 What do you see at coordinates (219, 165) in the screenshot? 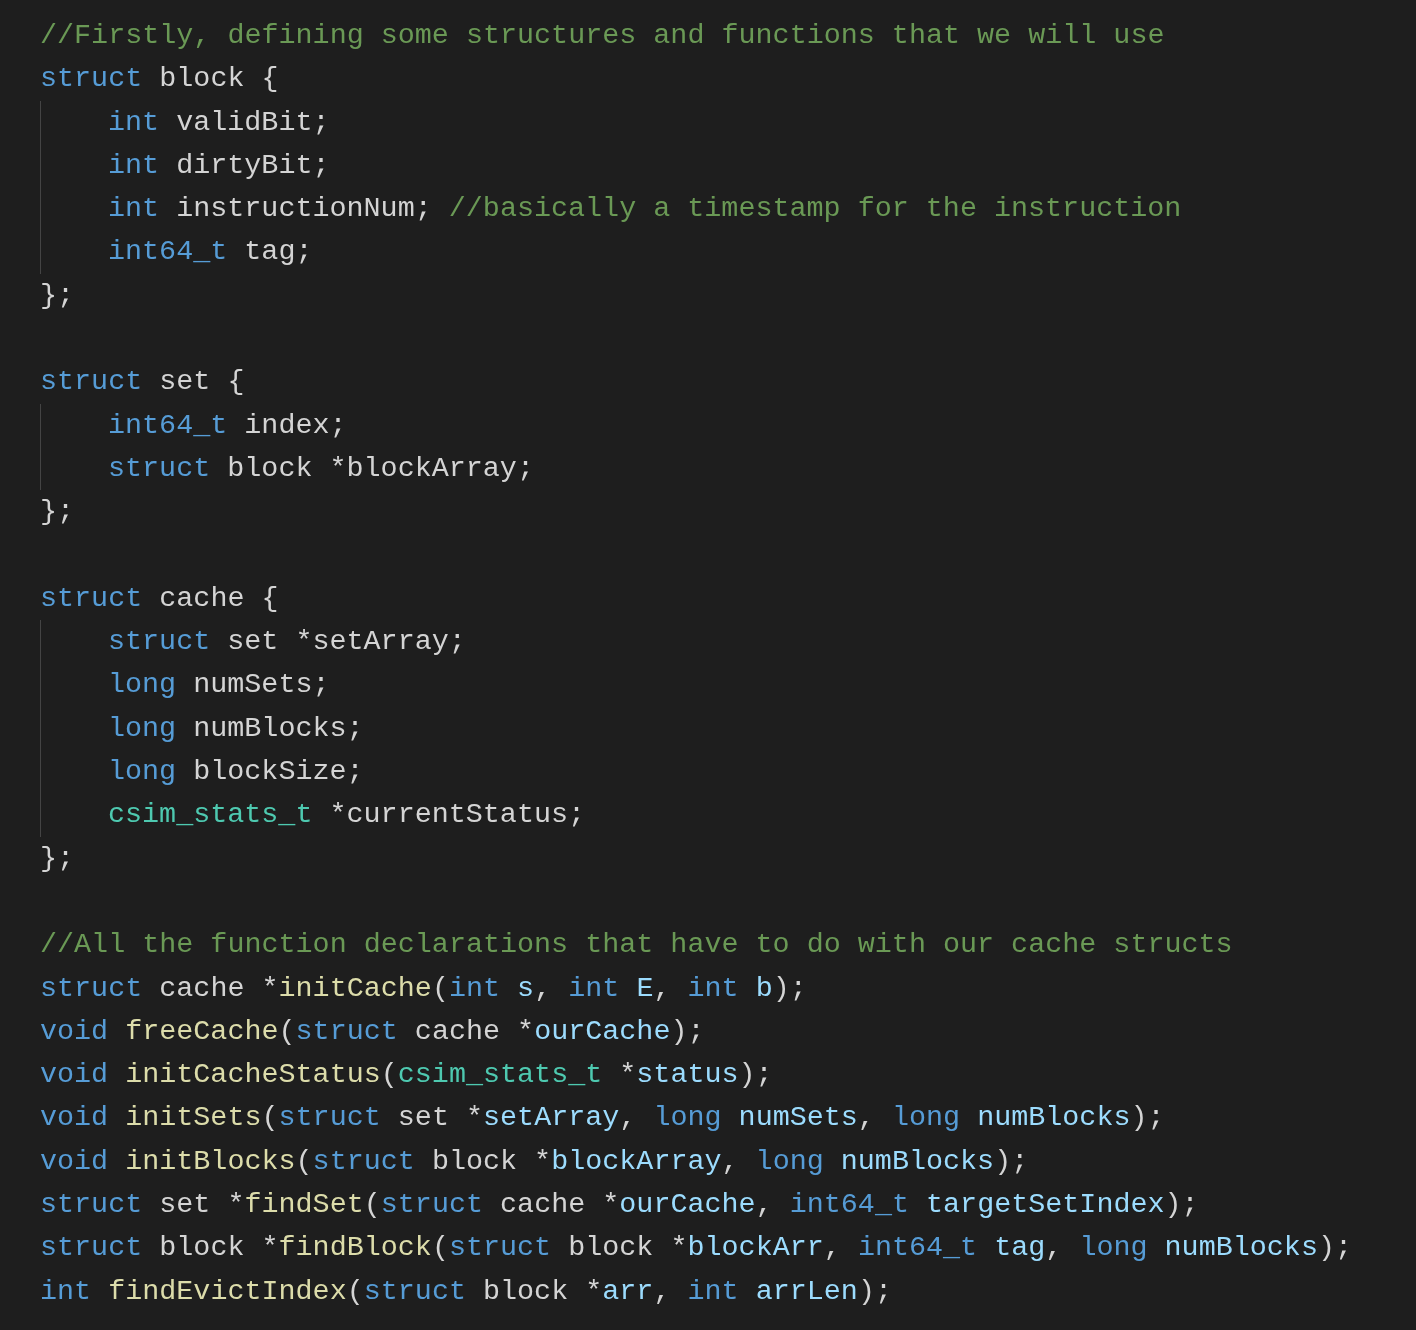
I see `code-line: int dirtyBit;` at bounding box center [219, 165].